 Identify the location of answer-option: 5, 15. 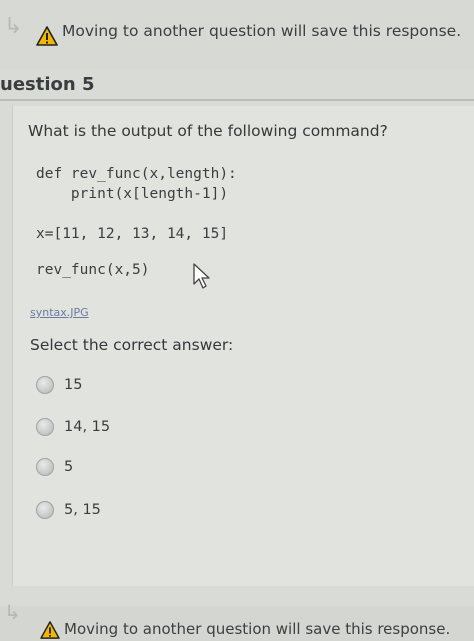
(68, 510).